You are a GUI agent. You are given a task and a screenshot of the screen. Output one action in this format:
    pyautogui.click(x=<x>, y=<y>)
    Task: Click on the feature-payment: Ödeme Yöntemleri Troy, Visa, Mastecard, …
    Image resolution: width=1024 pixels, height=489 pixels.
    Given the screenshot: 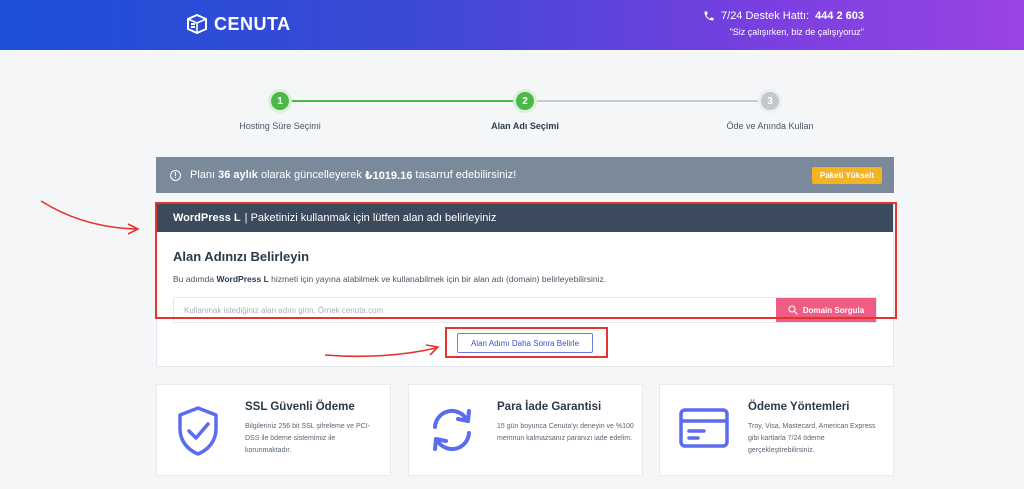 What is the action you would take?
    pyautogui.click(x=776, y=430)
    